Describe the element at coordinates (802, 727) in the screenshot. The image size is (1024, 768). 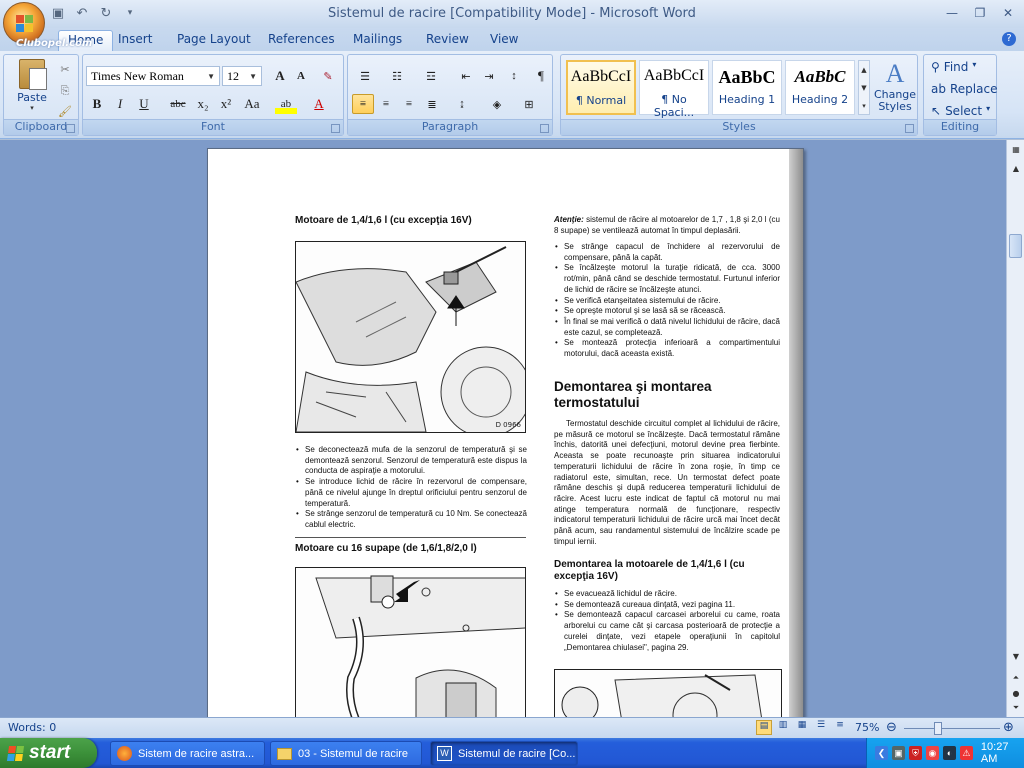
I see `web-layout-icon: ▦` at that location.